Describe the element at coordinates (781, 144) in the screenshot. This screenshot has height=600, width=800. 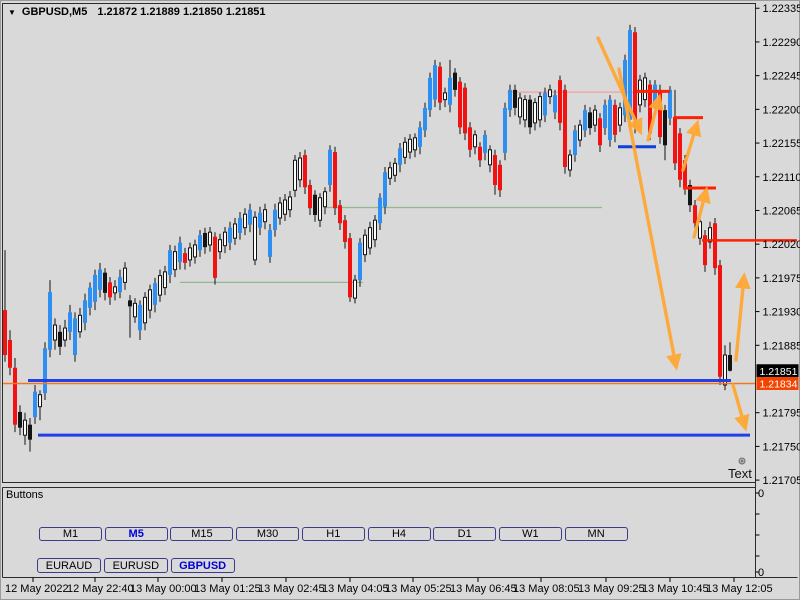
I see `price-tick-label: 1.22155` at that location.